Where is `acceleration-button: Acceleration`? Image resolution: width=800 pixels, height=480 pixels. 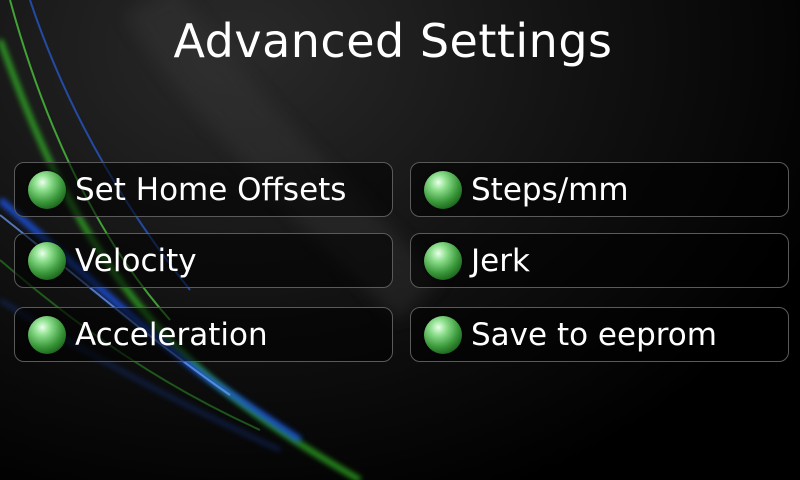
acceleration-button: Acceleration is located at coordinates (203, 334).